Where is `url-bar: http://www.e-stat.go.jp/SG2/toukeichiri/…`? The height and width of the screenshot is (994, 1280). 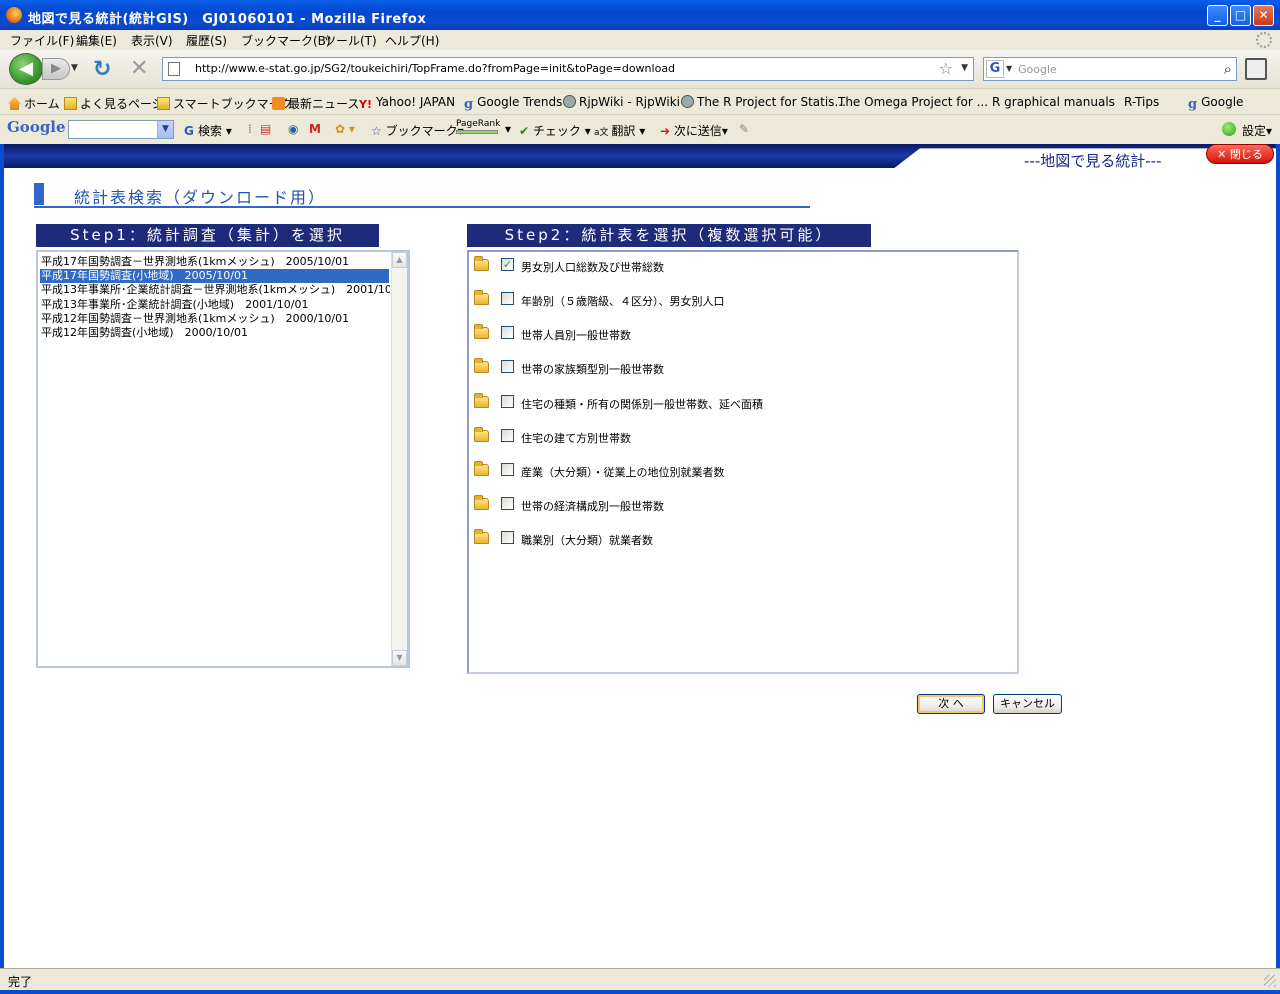 url-bar: http://www.e-stat.go.jp/SG2/toukeichiri/… is located at coordinates (568, 69).